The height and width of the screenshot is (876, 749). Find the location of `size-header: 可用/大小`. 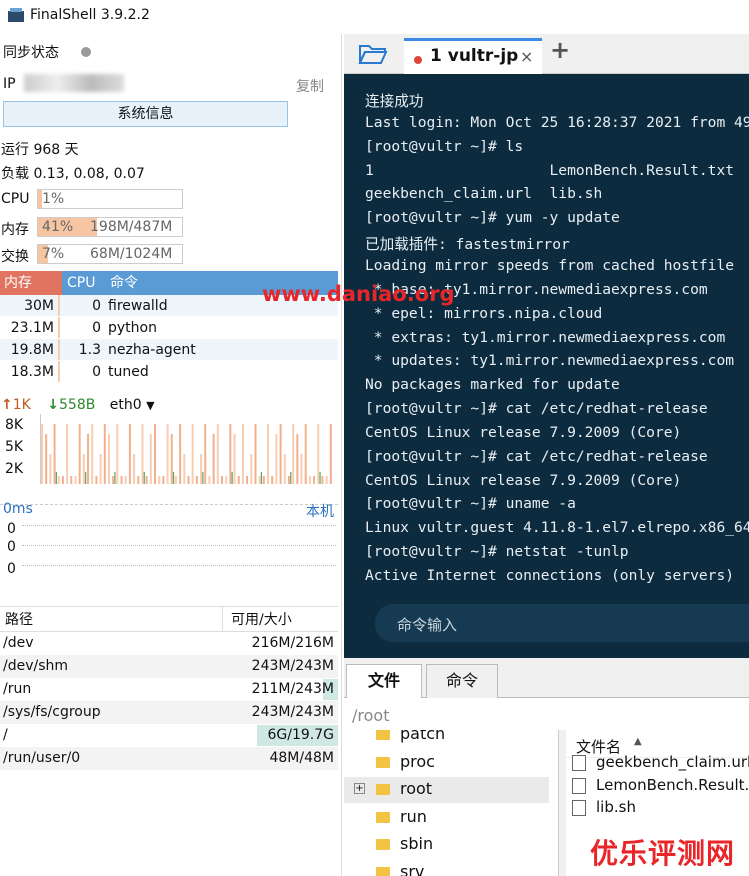

size-header: 可用/大小 is located at coordinates (280, 619).